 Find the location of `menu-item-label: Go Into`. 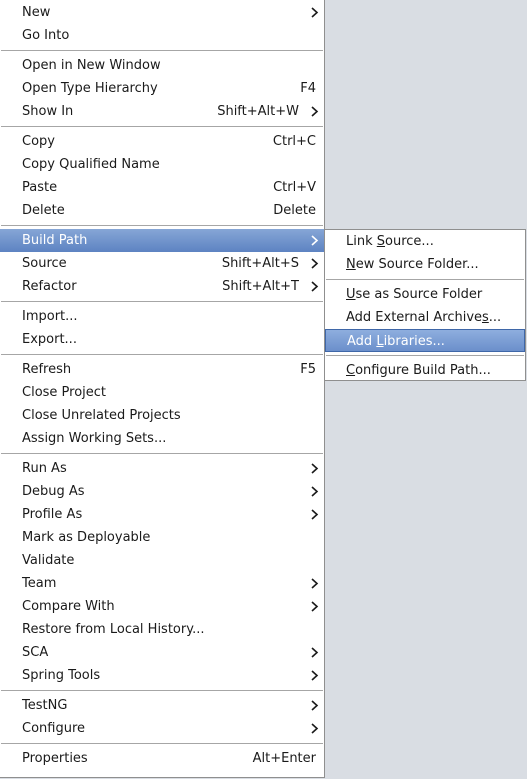

menu-item-label: Go Into is located at coordinates (46, 35).